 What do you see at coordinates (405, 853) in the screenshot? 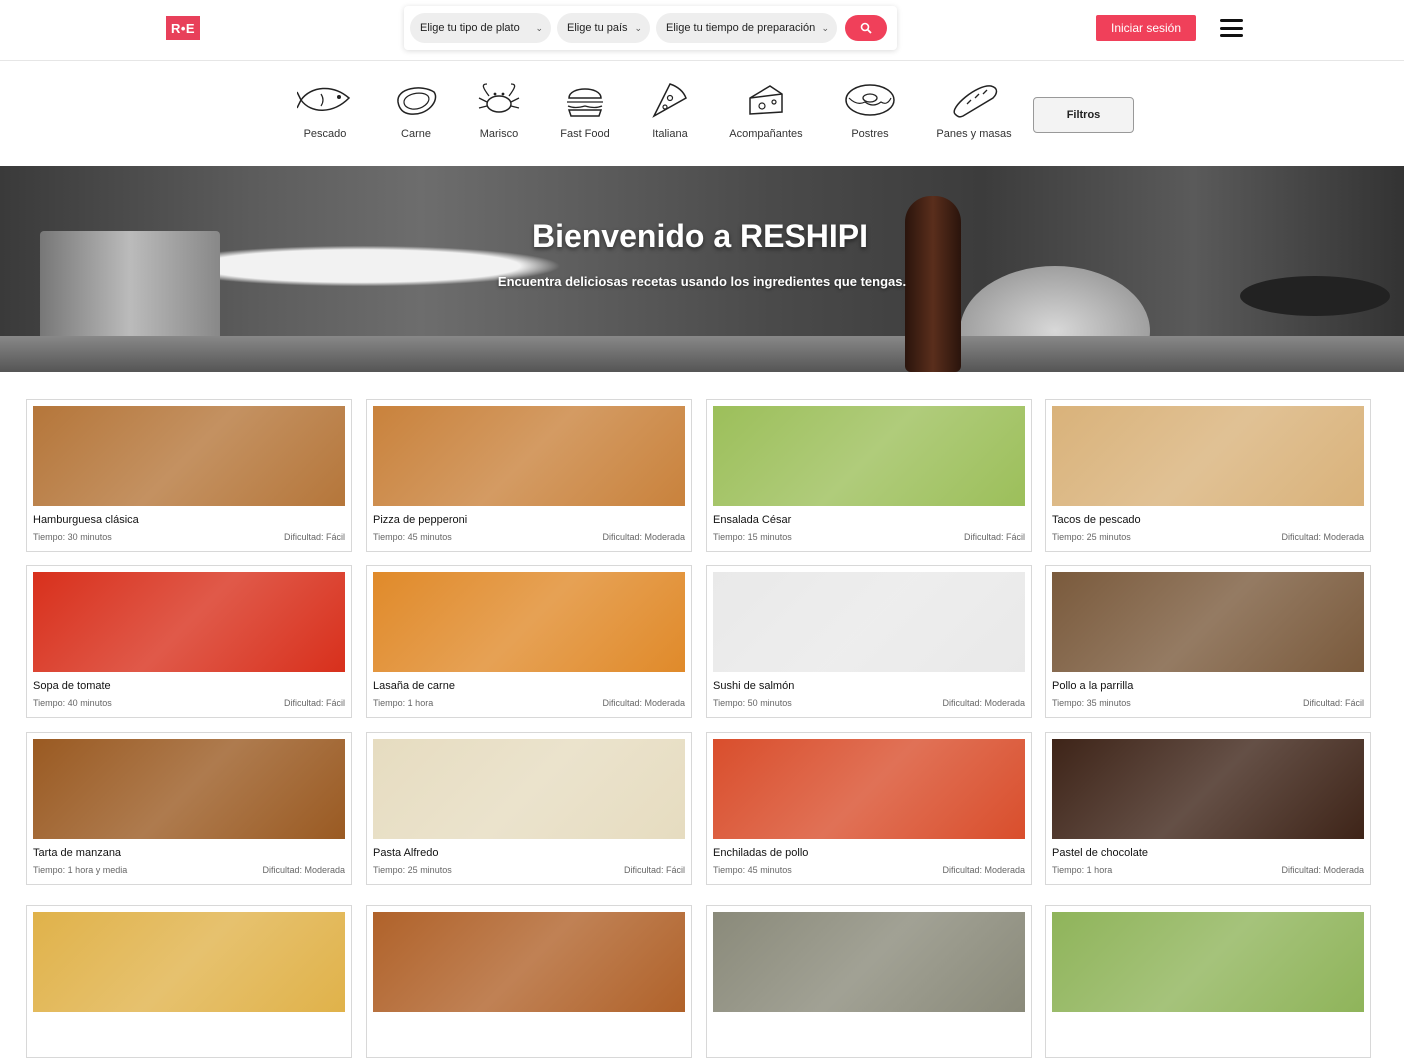
I see `recipe-title: Pasta Alfredo` at bounding box center [405, 853].